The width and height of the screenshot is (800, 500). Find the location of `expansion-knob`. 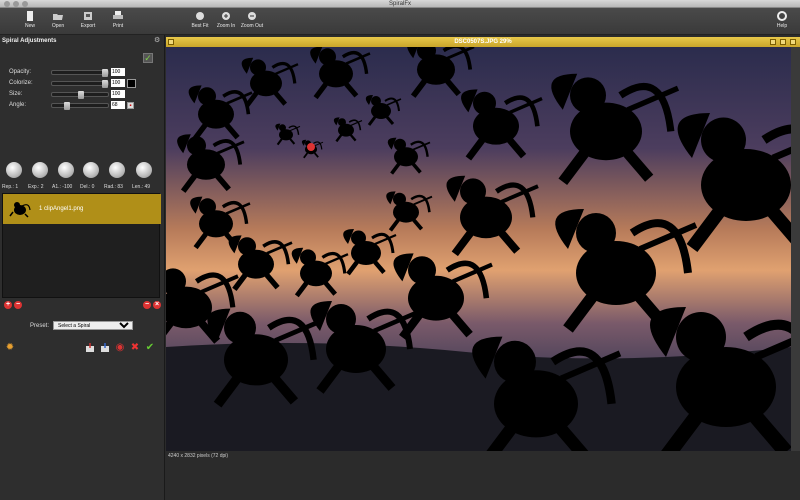

expansion-knob is located at coordinates (40, 170).